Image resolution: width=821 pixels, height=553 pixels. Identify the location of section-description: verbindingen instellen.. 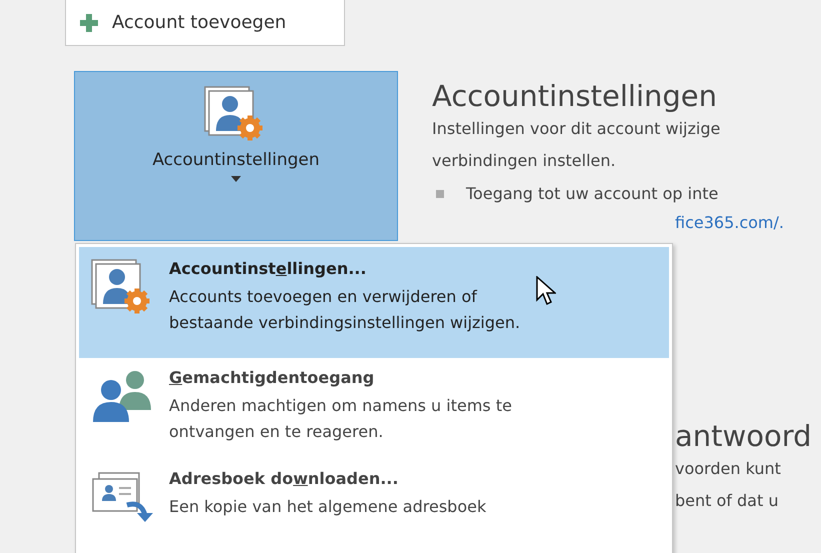
(524, 161).